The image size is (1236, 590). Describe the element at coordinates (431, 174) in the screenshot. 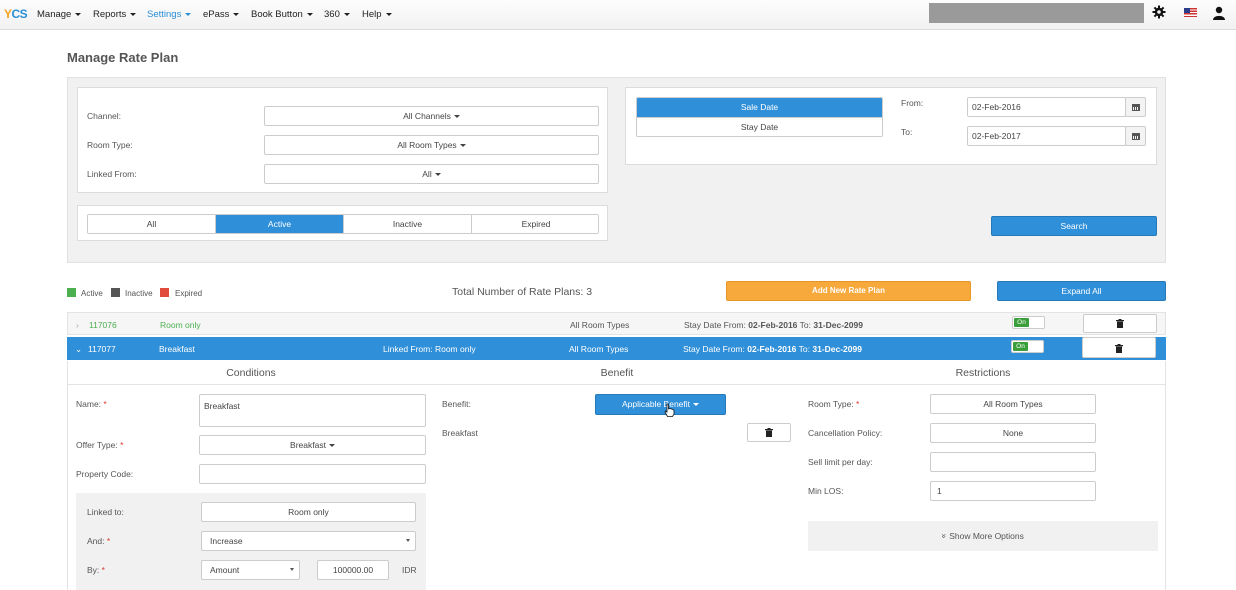

I see `linked-from-dropdown: All` at that location.